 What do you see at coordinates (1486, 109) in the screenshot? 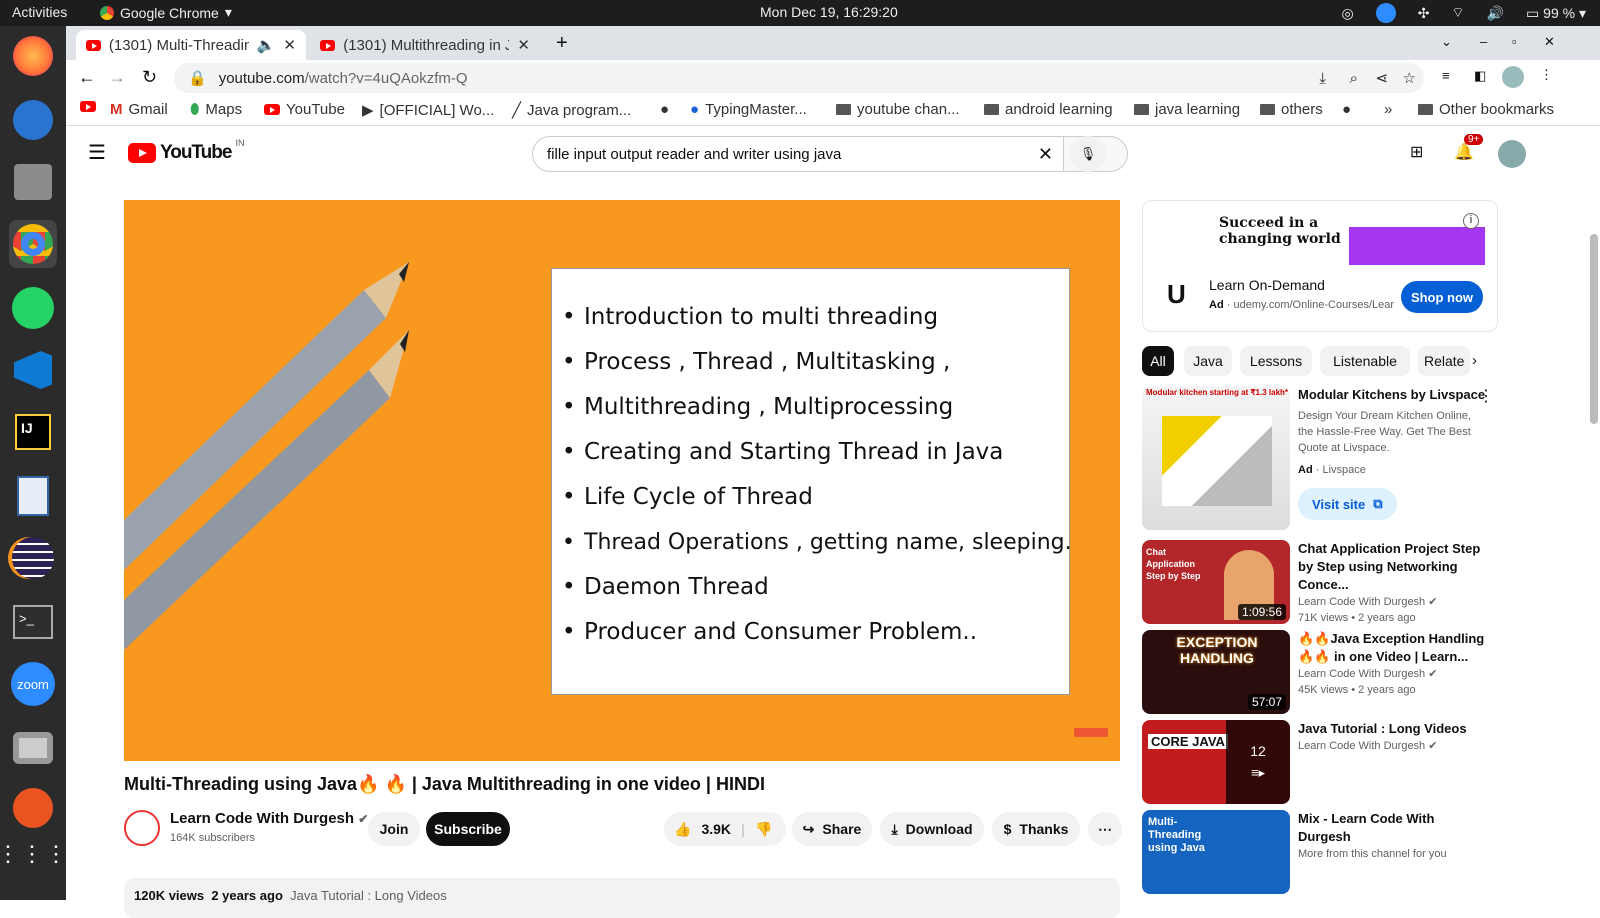
I see `bookmark-folder-other: Other bookmarks` at bounding box center [1486, 109].